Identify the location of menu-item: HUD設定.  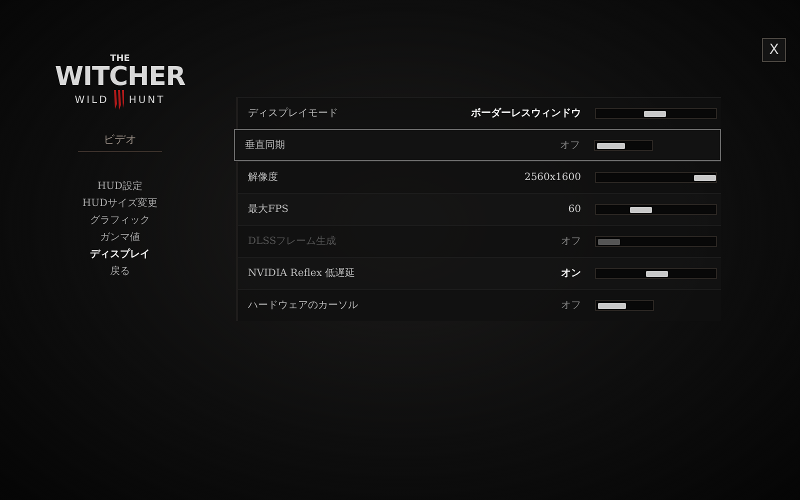
(120, 186).